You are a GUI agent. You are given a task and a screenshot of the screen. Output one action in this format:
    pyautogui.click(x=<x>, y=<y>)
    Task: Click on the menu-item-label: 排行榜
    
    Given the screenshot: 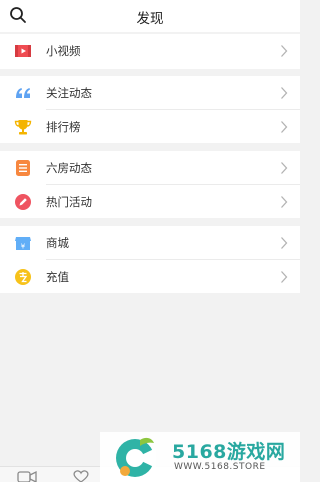 What is the action you would take?
    pyautogui.click(x=63, y=126)
    